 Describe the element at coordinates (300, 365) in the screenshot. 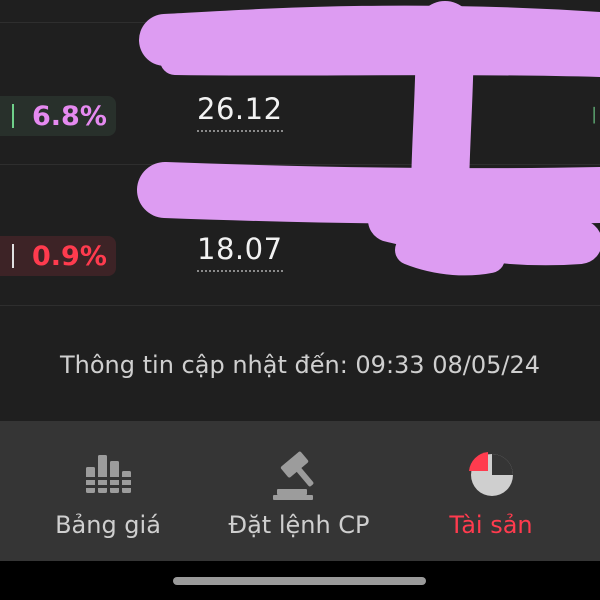

I see `update-info-text: Thông tin cập nhật đến: 09:33 08/05/24` at that location.